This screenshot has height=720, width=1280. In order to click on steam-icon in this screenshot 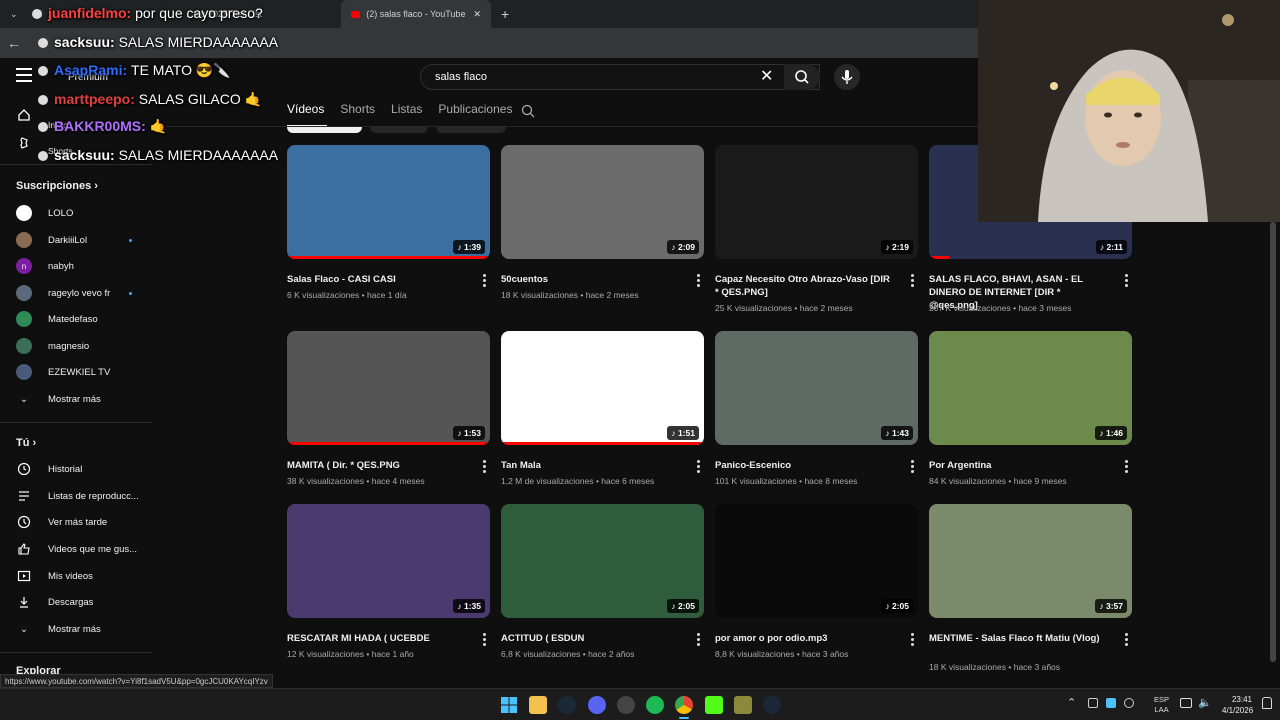, I will do `click(567, 705)`.